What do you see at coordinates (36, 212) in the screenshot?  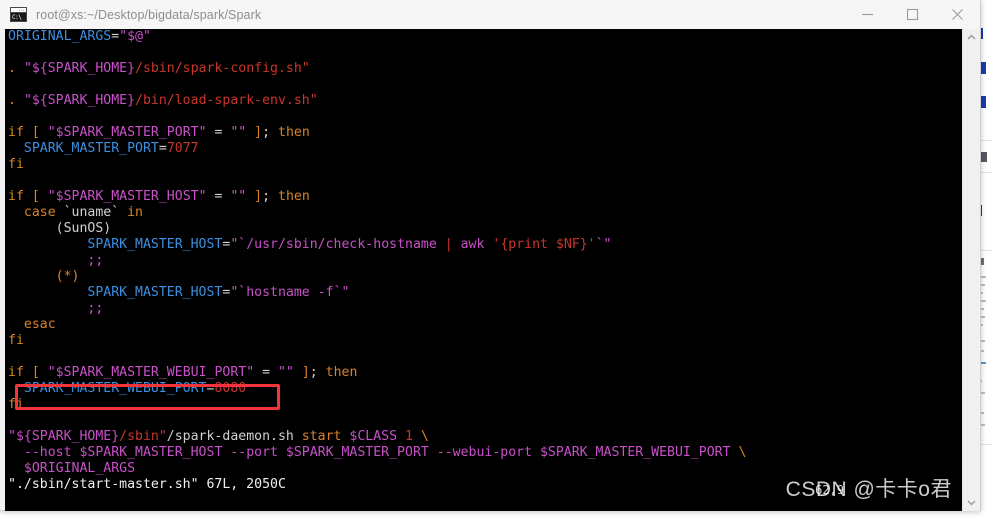 I see `code-token: case` at bounding box center [36, 212].